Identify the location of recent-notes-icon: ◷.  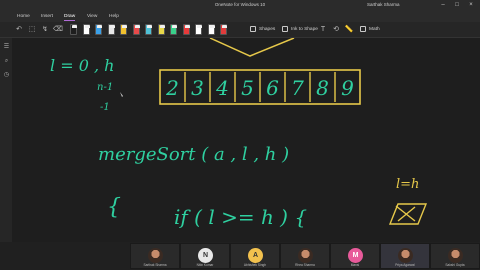
(6, 75).